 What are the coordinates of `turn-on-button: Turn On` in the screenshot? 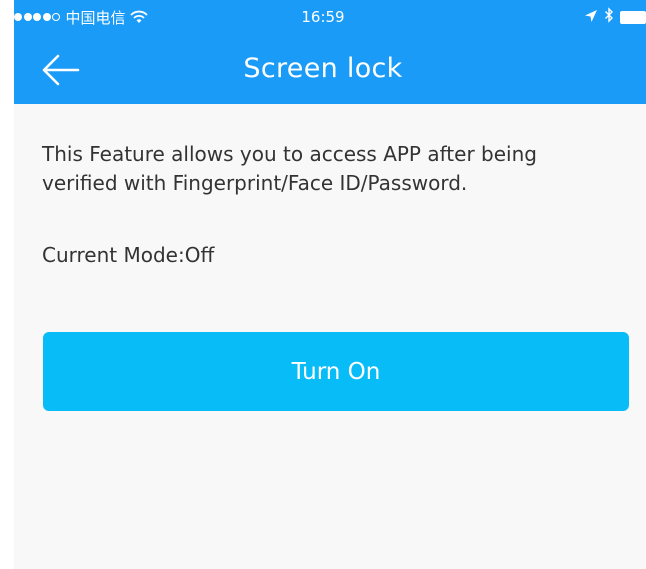 It's located at (336, 371).